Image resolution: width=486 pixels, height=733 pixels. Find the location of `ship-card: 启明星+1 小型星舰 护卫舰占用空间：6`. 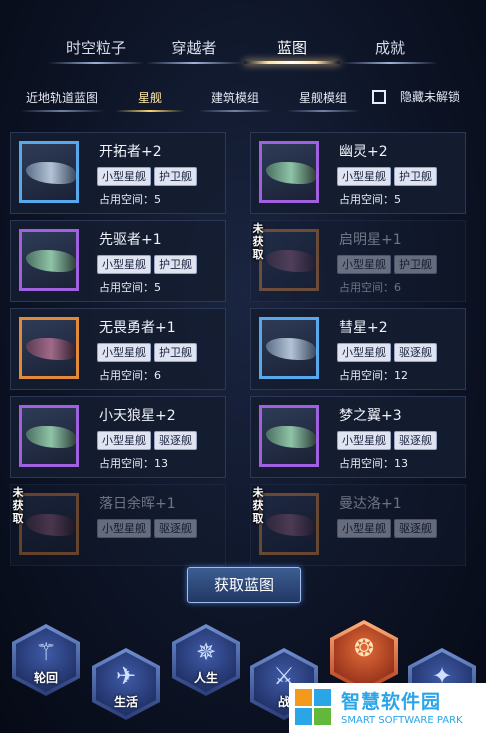

ship-card: 启明星+1 小型星舰 护卫舰占用空间：6 is located at coordinates (358, 261).